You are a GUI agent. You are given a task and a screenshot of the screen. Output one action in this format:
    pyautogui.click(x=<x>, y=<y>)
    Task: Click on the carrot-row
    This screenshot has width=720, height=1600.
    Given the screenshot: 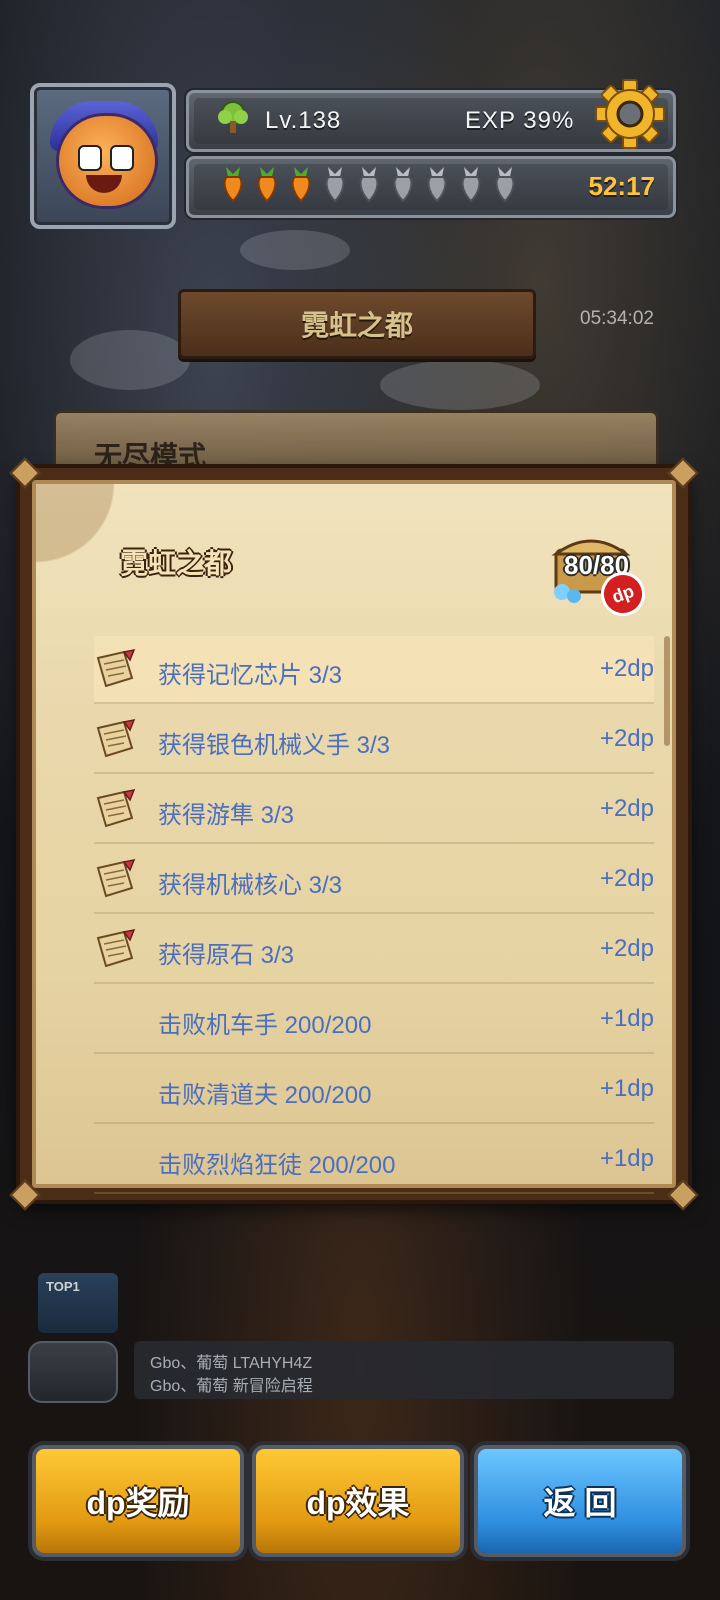 What is the action you would take?
    pyautogui.click(x=369, y=184)
    